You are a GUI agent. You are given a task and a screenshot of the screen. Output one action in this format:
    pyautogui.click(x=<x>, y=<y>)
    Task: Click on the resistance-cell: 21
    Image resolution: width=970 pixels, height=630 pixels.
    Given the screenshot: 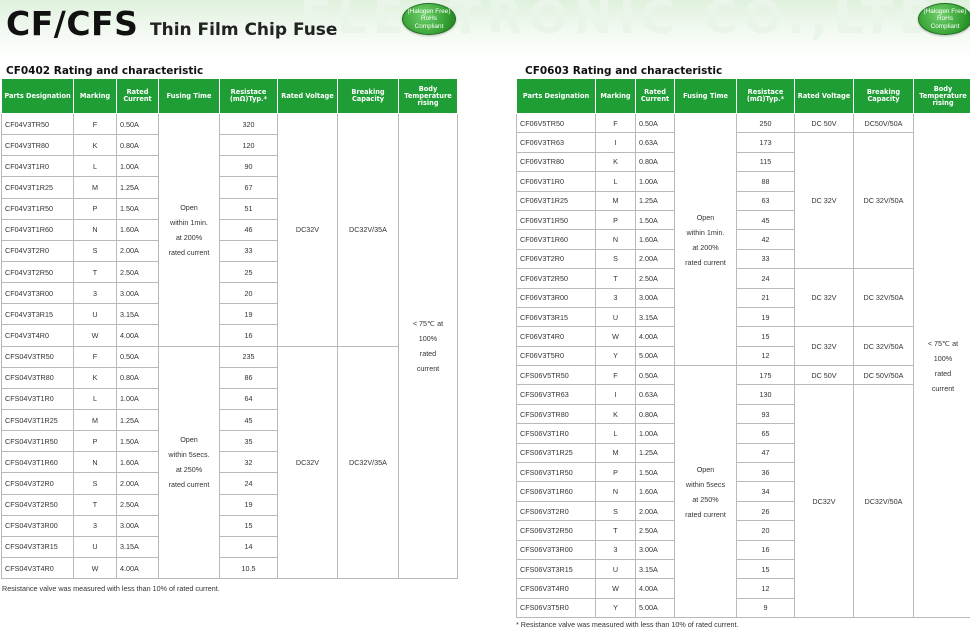 What is the action you would take?
    pyautogui.click(x=765, y=297)
    